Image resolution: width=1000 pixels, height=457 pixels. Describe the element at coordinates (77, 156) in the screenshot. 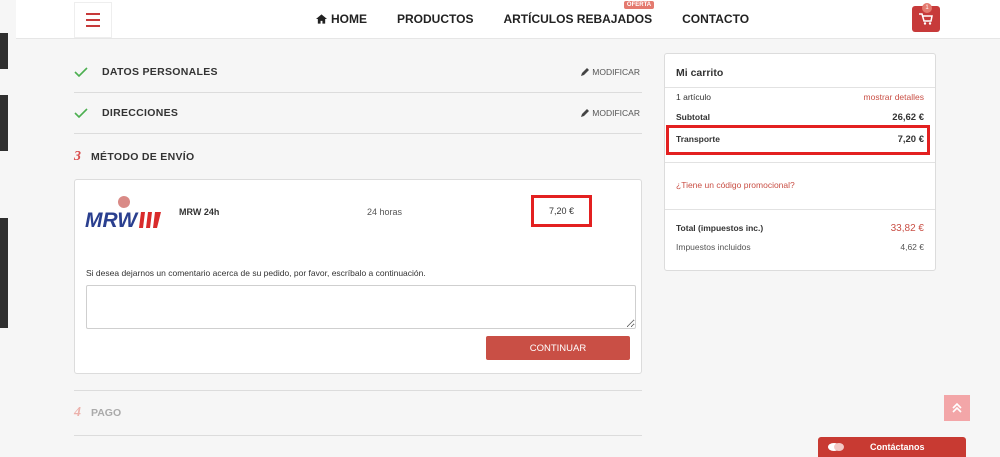

I see `step-number: 3` at that location.